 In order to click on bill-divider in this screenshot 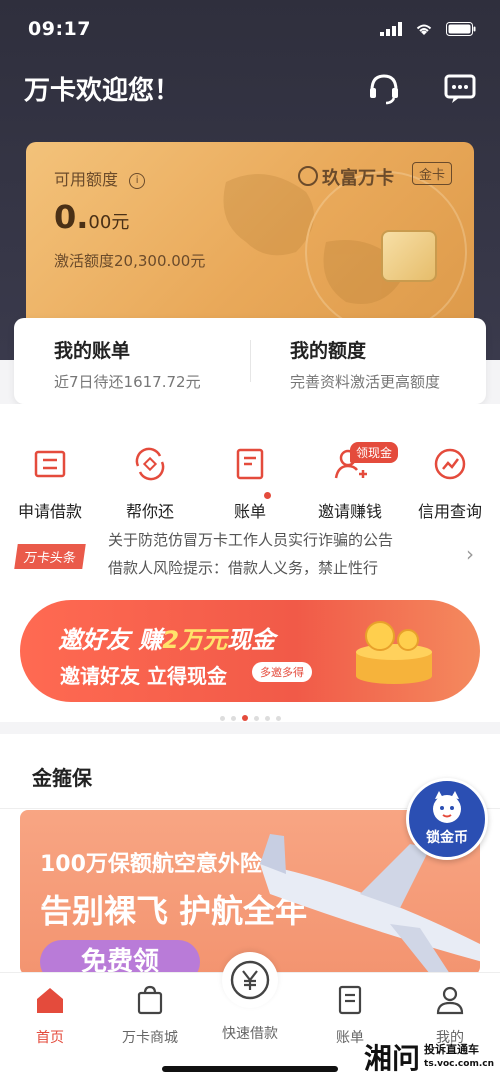, I will do `click(250, 361)`.